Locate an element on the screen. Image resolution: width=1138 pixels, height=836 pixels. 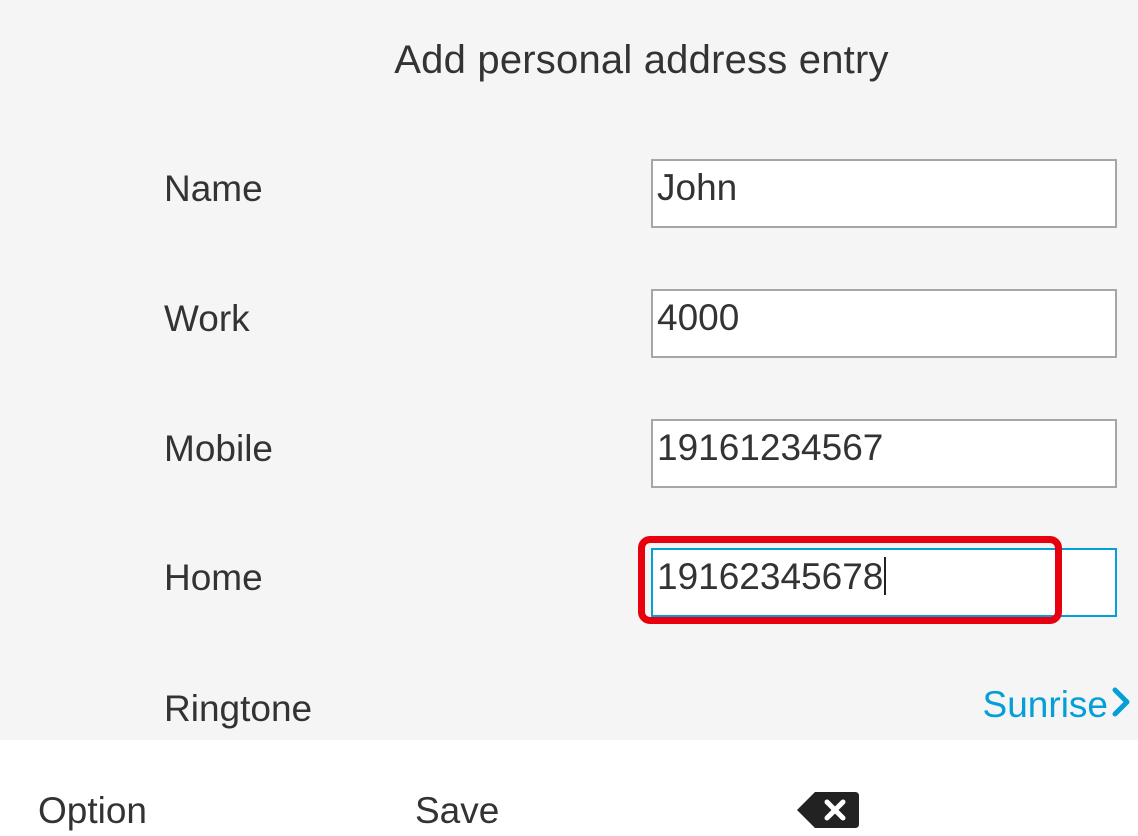
ringtone-selector: Sunrise is located at coordinates (1056, 705).